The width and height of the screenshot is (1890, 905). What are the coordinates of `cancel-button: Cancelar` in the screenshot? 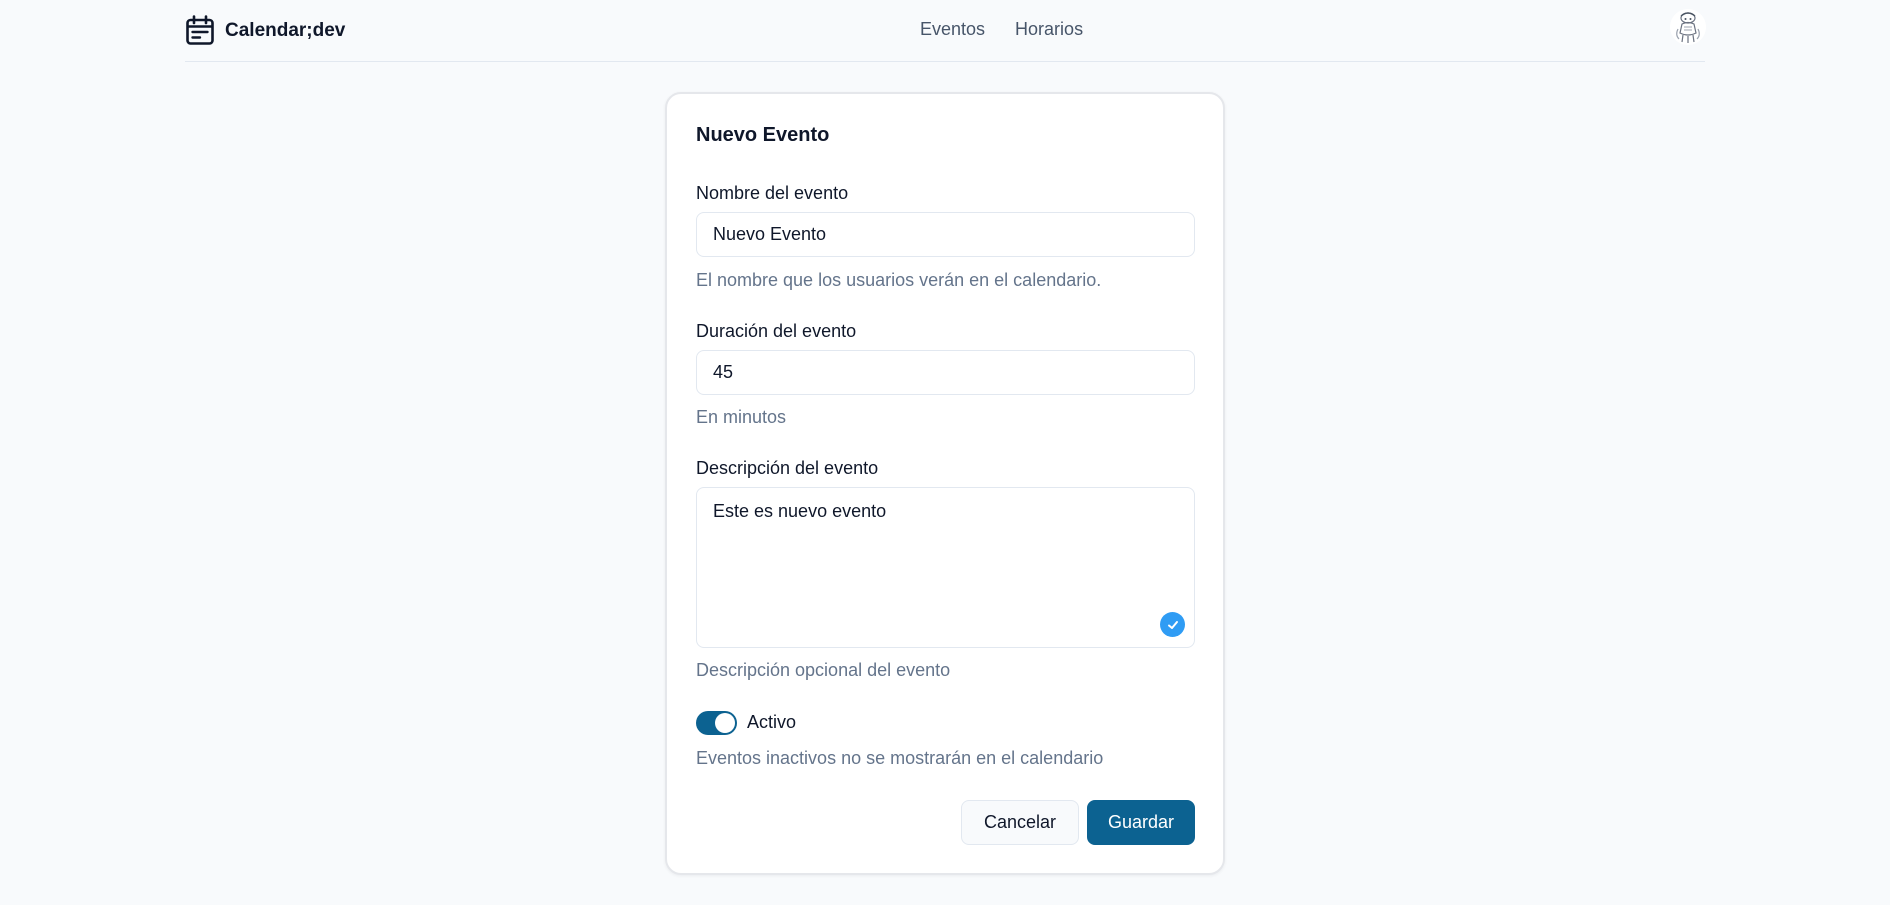 It's located at (1020, 822).